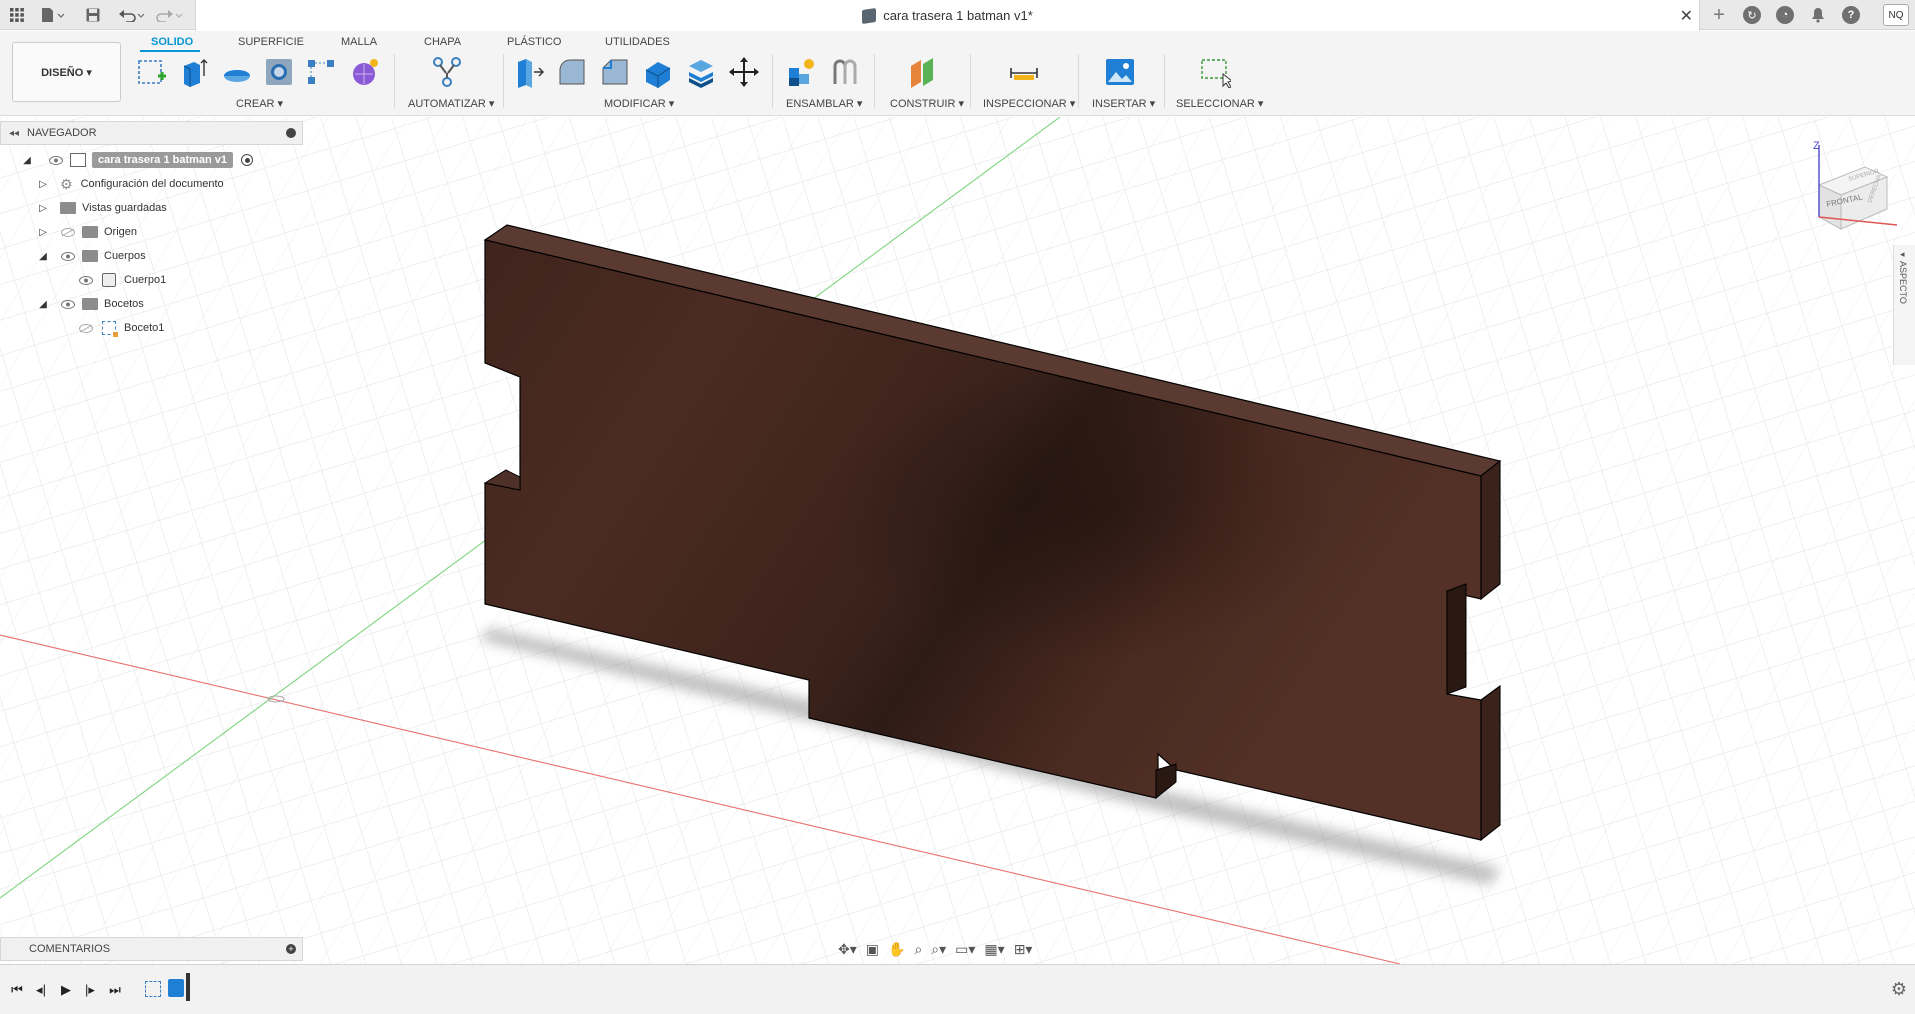 The height and width of the screenshot is (1014, 1915). Describe the element at coordinates (124, 208) in the screenshot. I see `tree-item-label: Vistas guardadas` at that location.